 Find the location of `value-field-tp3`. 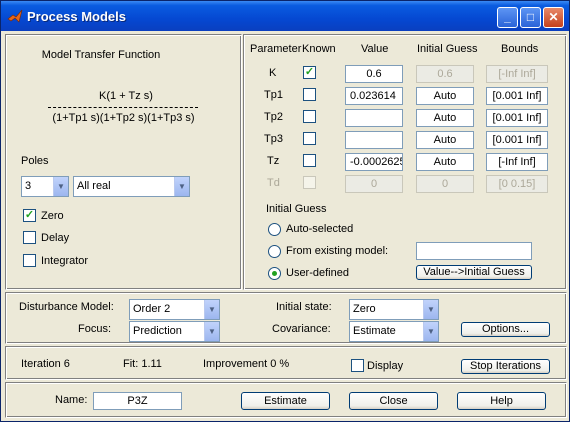

value-field-tp3 is located at coordinates (374, 140).